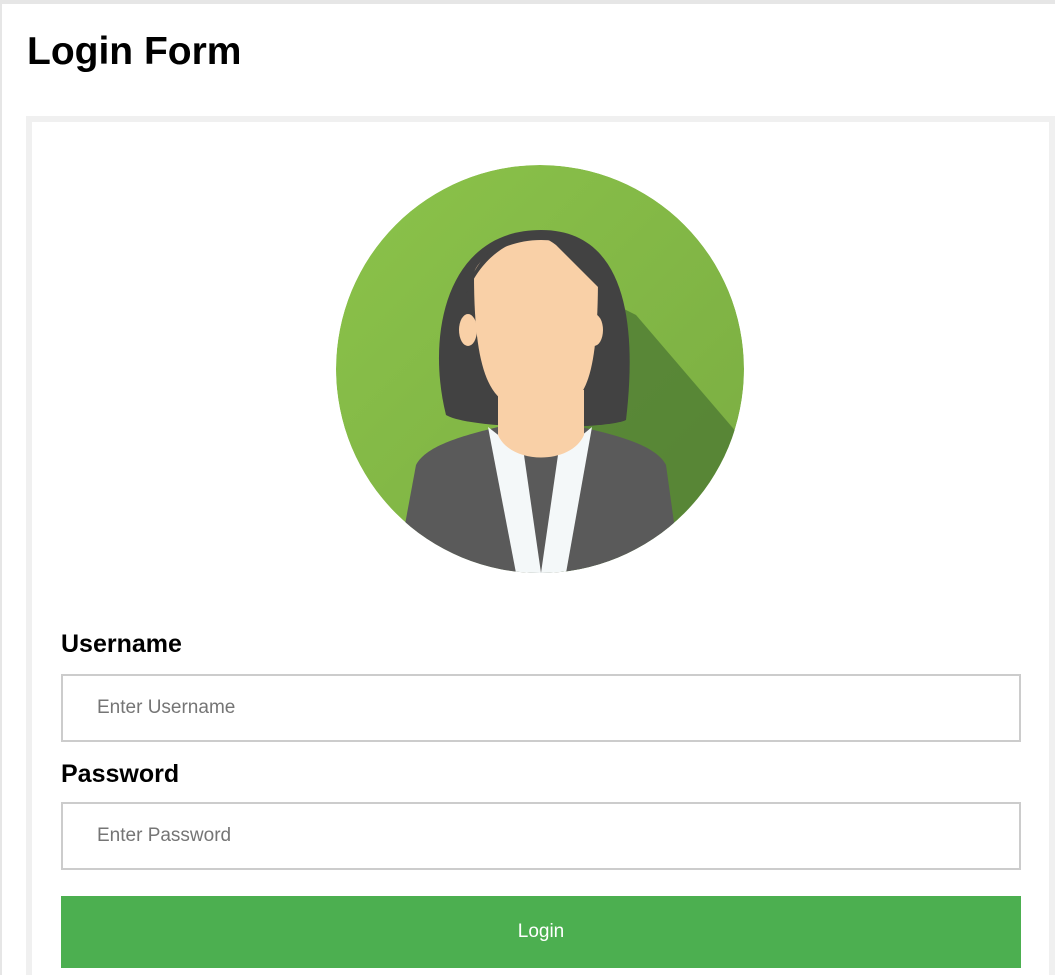 This screenshot has height=975, width=1055. I want to click on username-label: Username, so click(121, 644).